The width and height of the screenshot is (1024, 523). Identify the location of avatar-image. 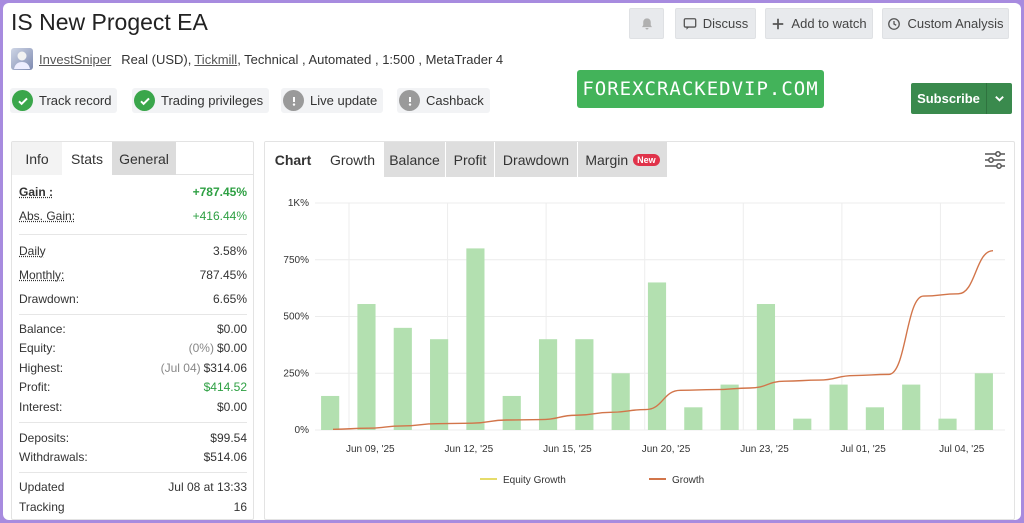
(22, 60).